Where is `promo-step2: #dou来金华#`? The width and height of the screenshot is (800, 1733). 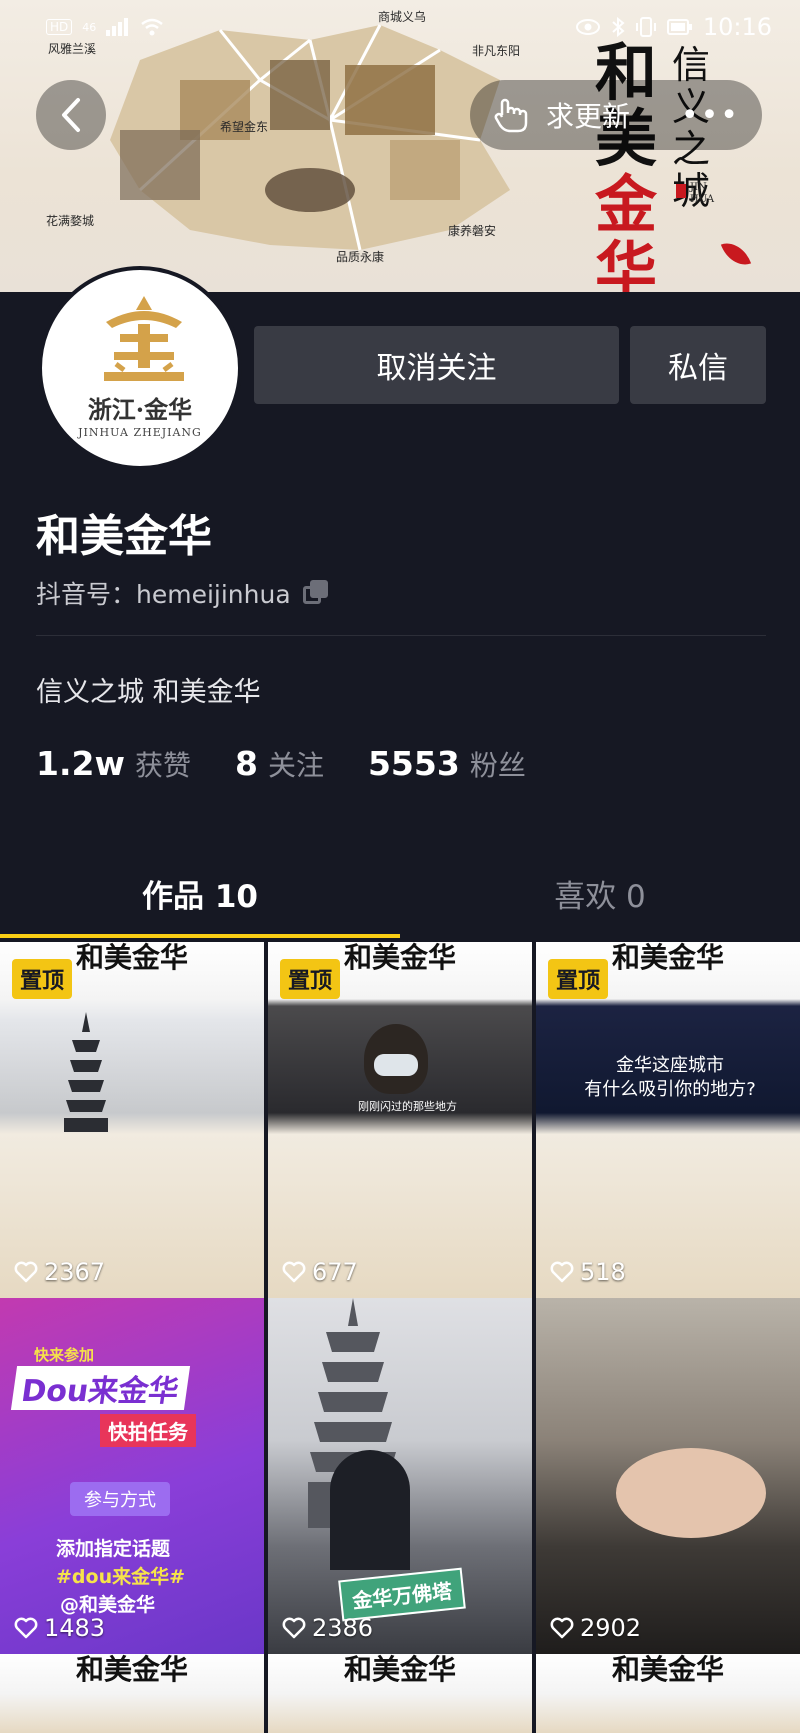
promo-step2: #dou来金华# is located at coordinates (121, 1577).